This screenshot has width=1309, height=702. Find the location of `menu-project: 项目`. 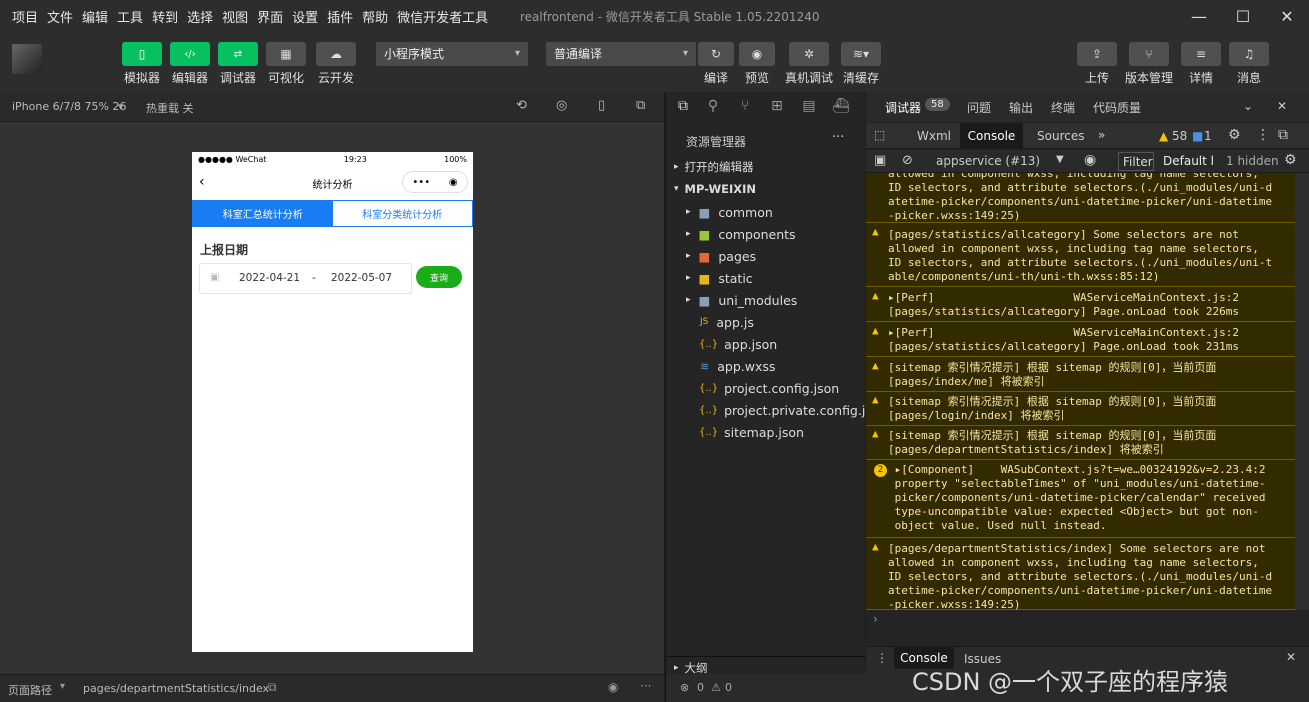

menu-project: 项目 is located at coordinates (25, 16).